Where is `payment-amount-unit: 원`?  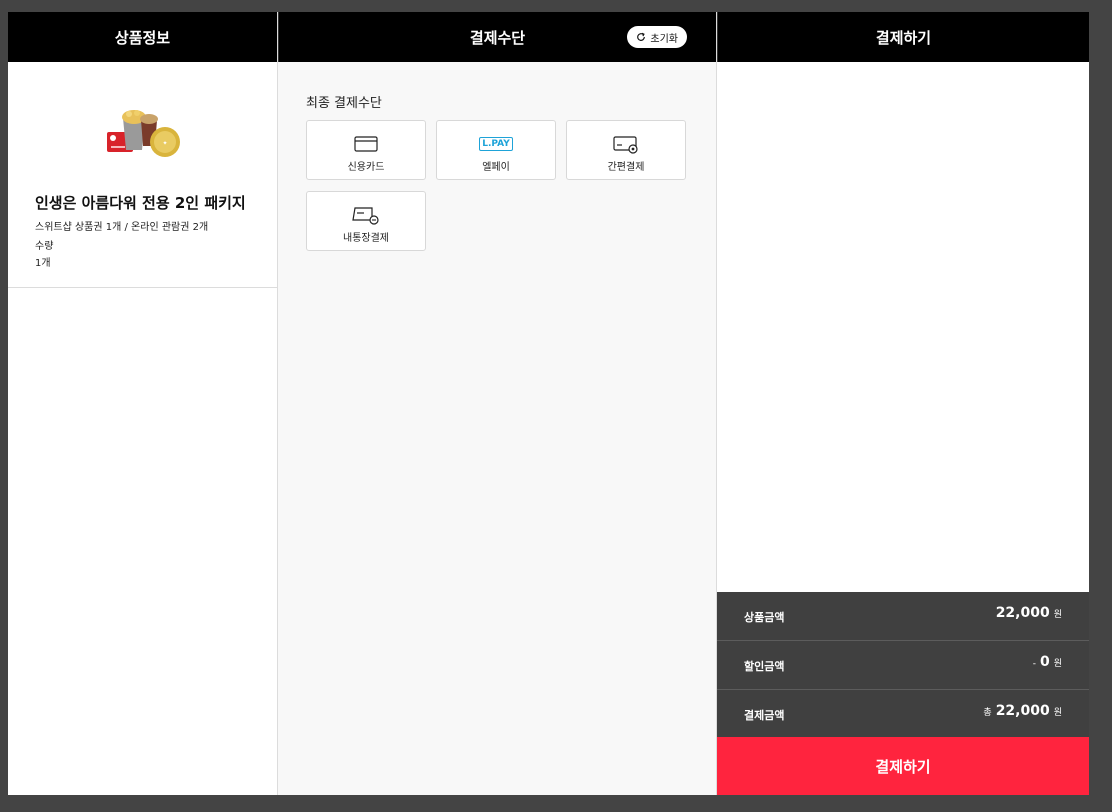
payment-amount-unit: 원 is located at coordinates (1057, 713).